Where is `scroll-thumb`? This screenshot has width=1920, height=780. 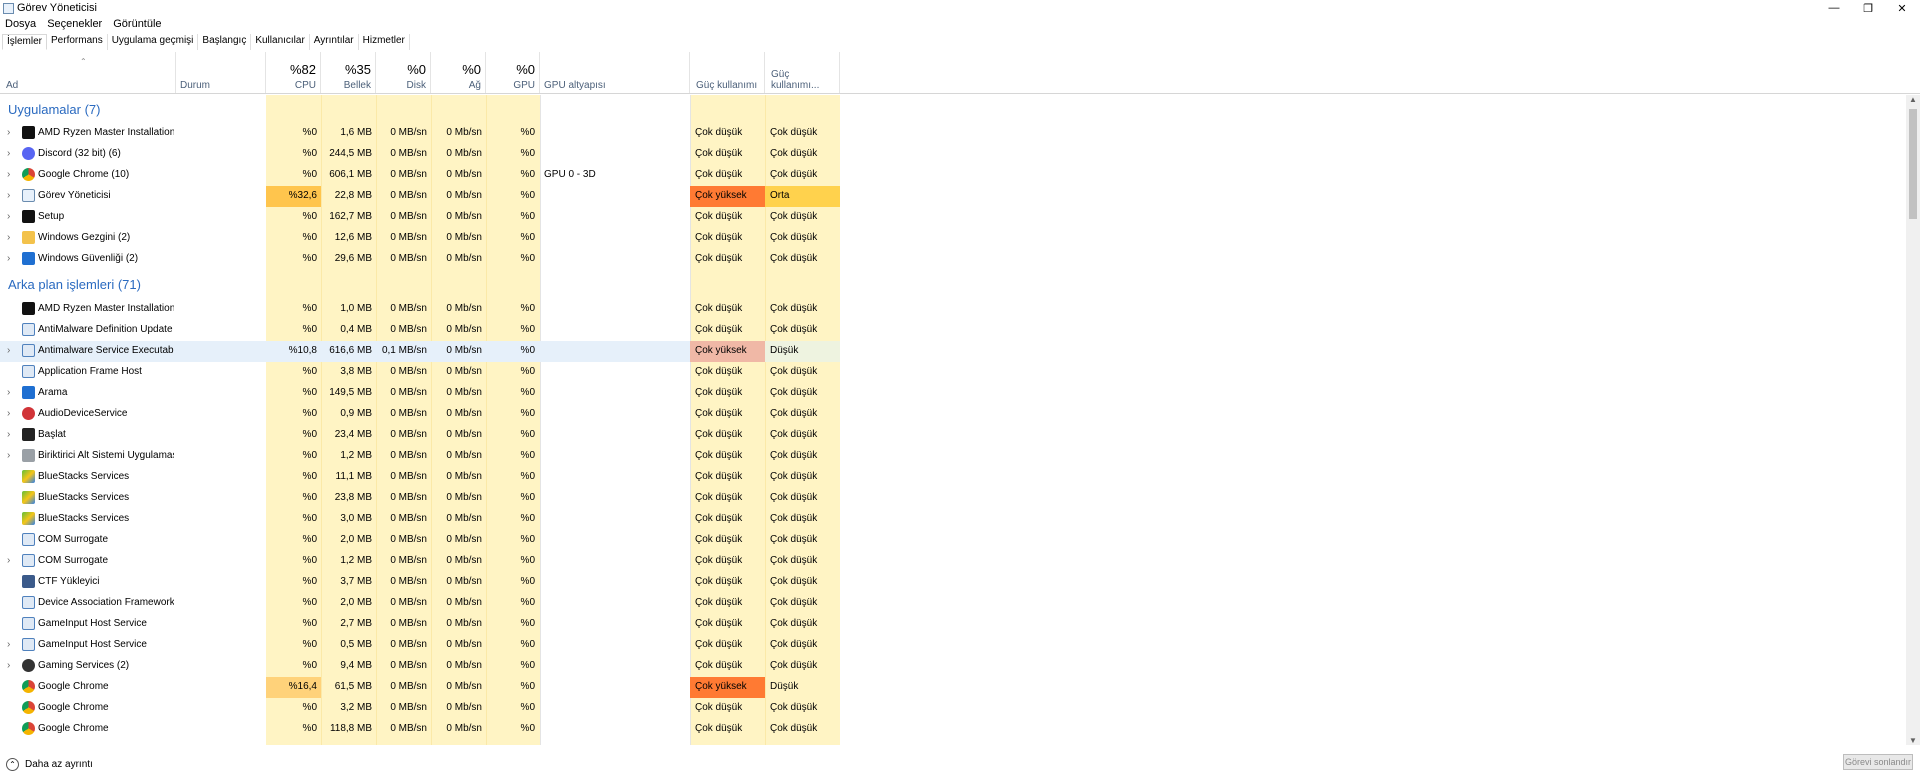
scroll-thumb is located at coordinates (1913, 164).